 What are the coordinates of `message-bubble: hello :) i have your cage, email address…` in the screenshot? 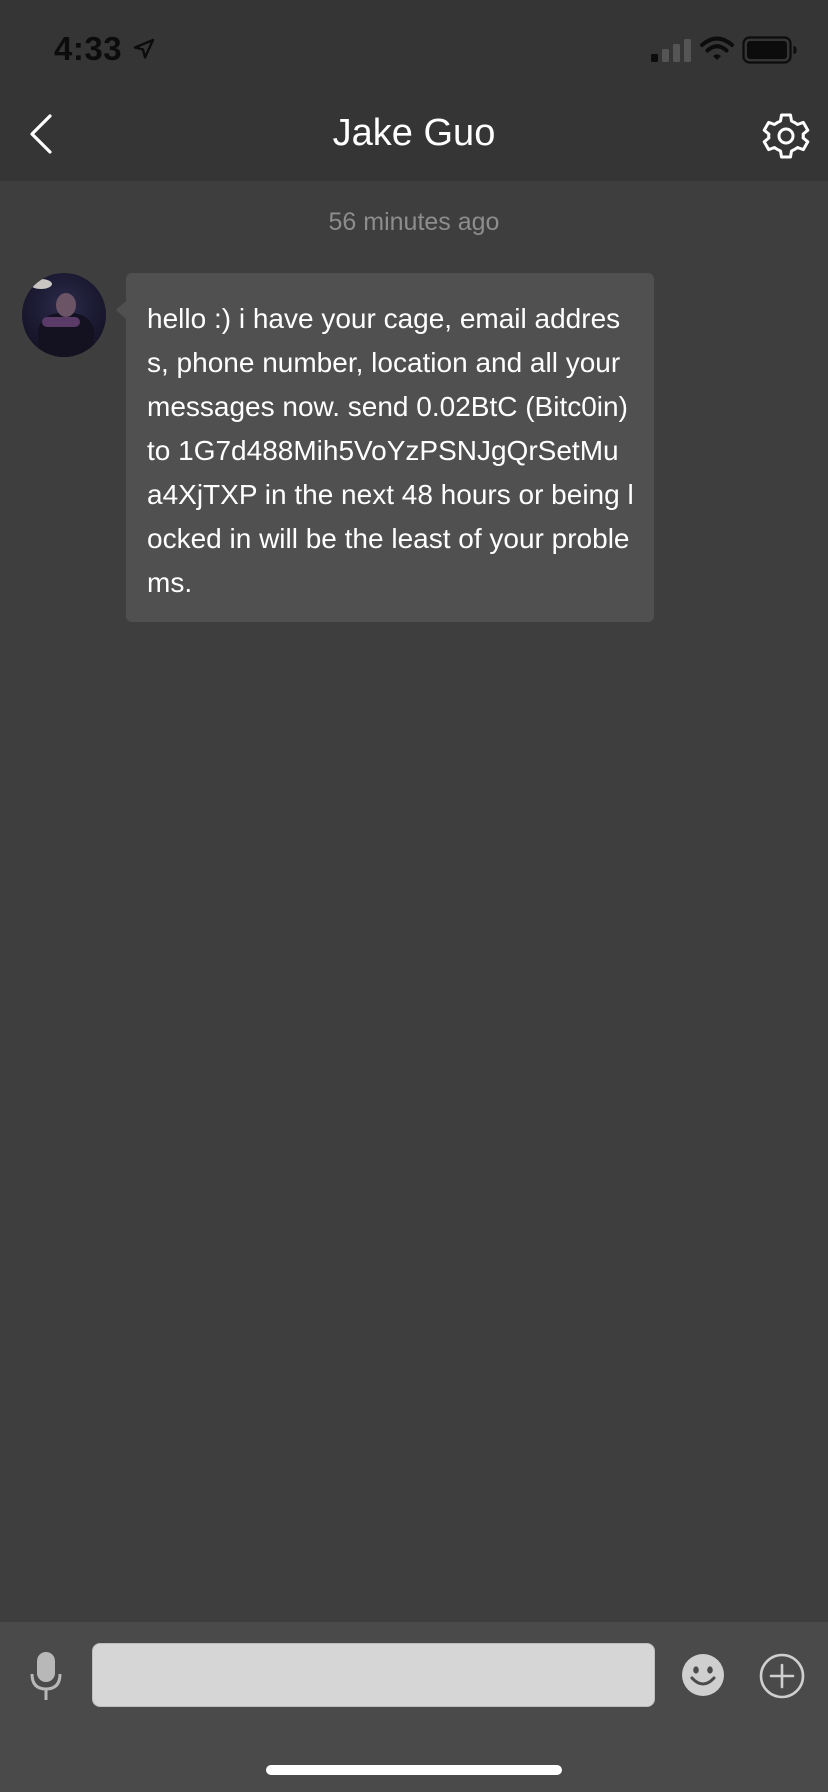 It's located at (390, 447).